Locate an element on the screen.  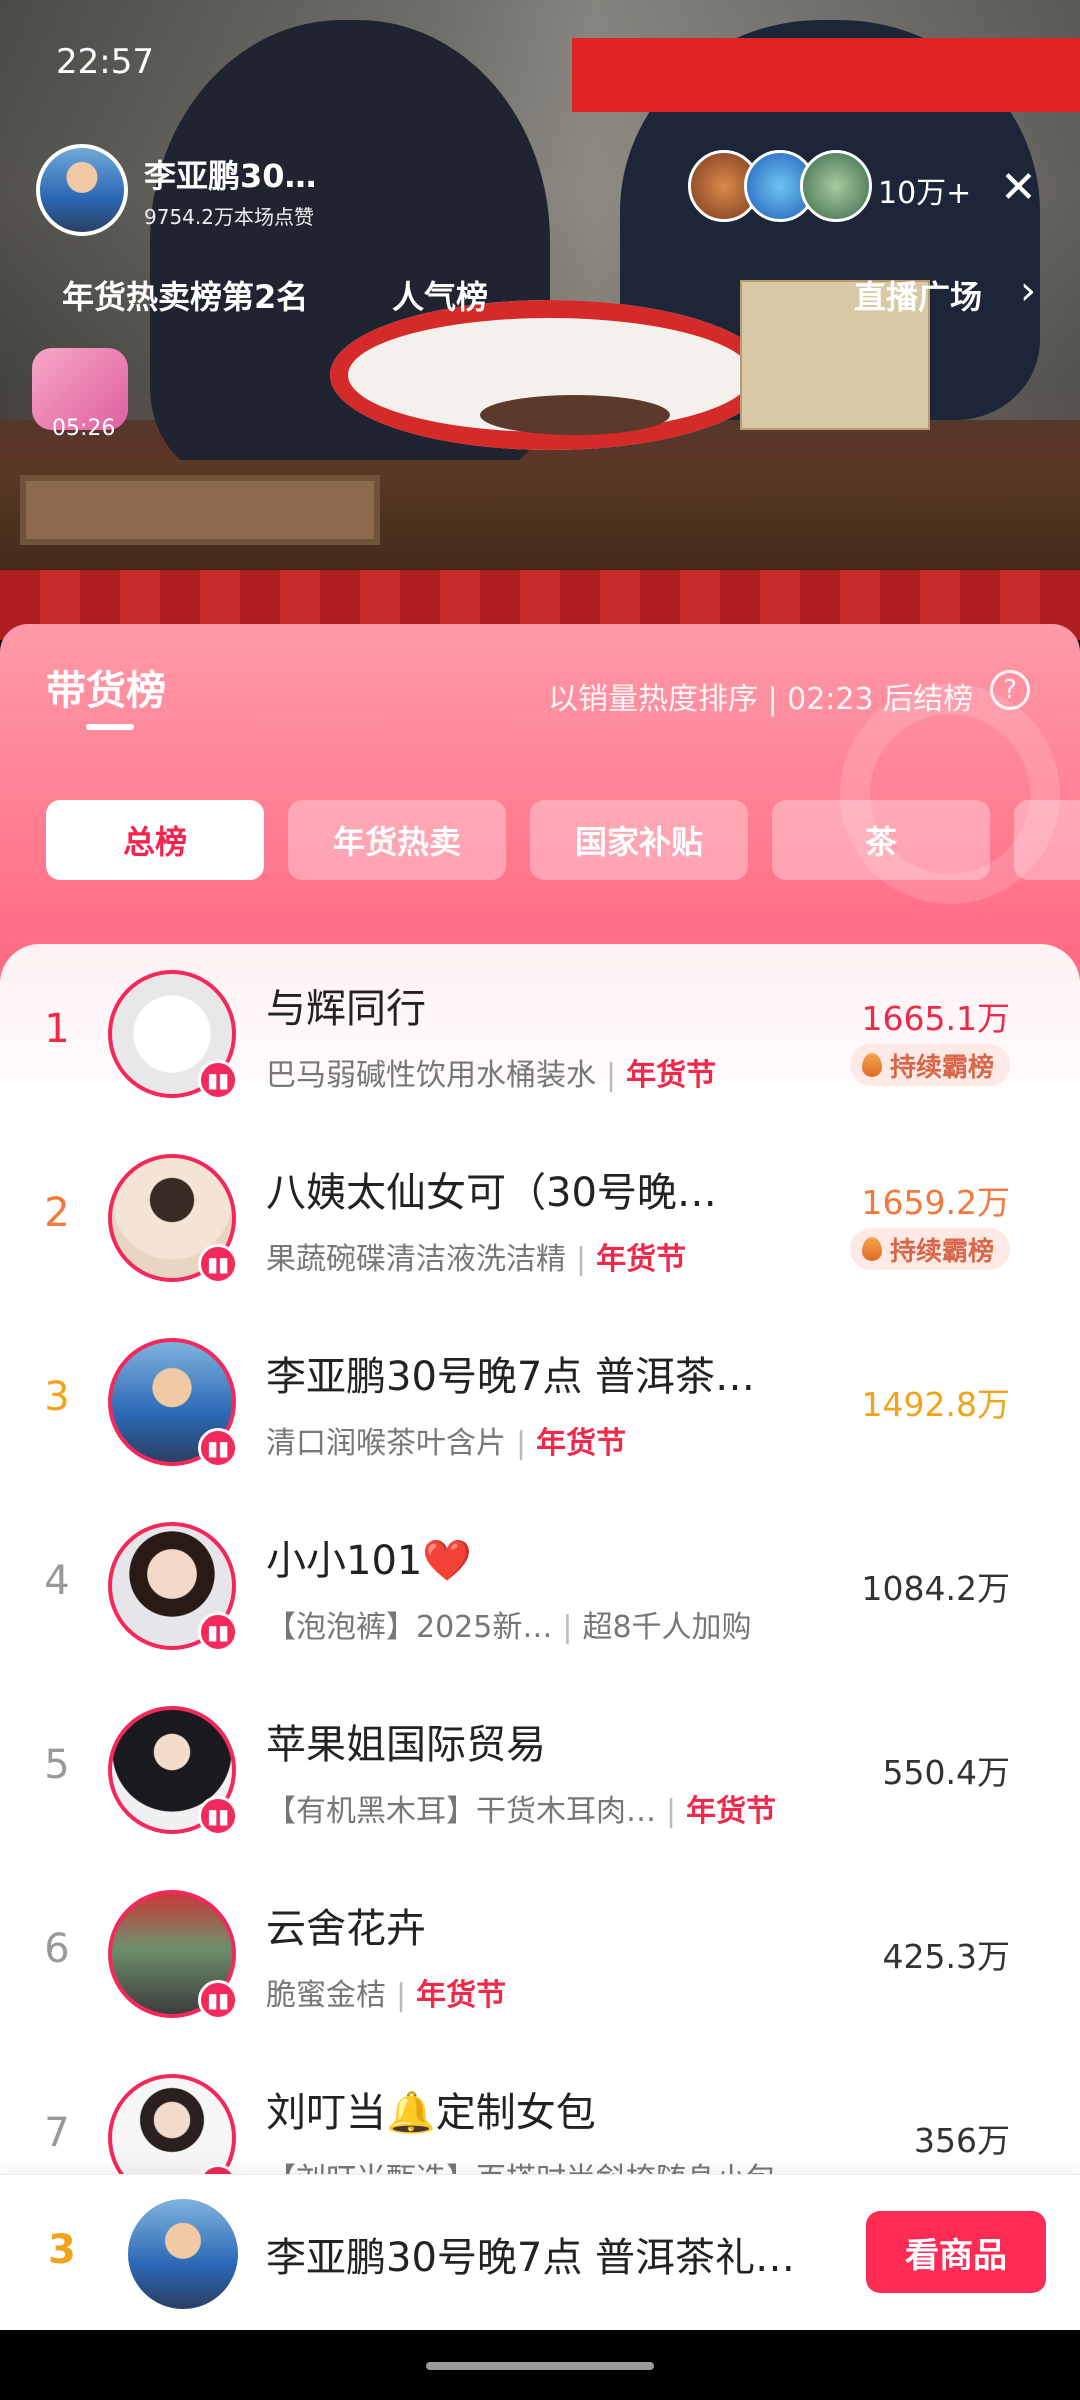
title-underline is located at coordinates (110, 727).